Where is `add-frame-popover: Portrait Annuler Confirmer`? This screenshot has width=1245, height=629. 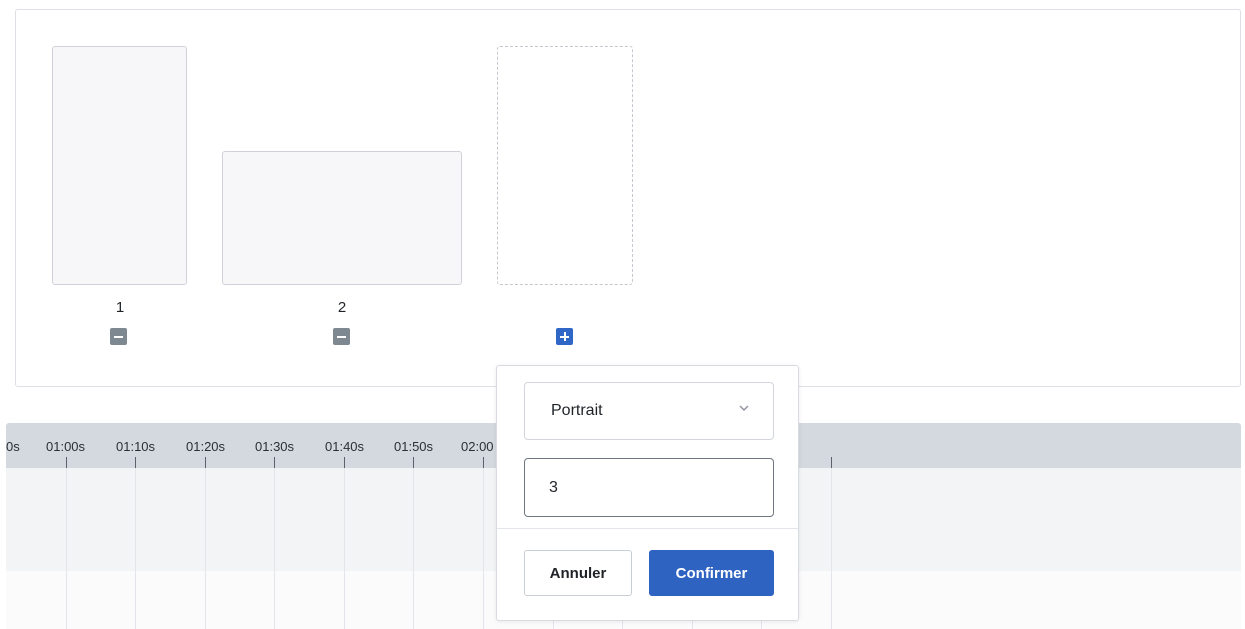
add-frame-popover: Portrait Annuler Confirmer is located at coordinates (647, 493).